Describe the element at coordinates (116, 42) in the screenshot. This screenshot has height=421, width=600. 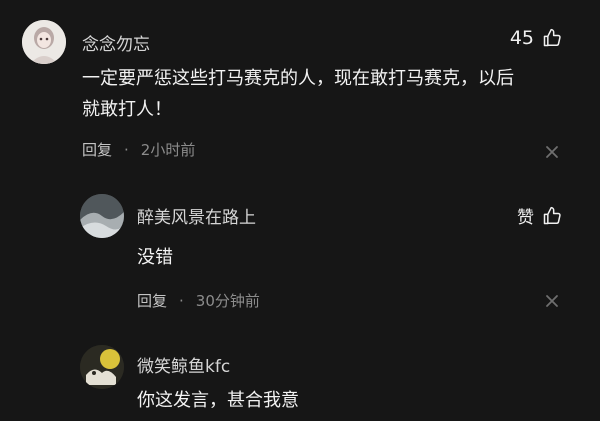
I see `username: 念念勿忘` at that location.